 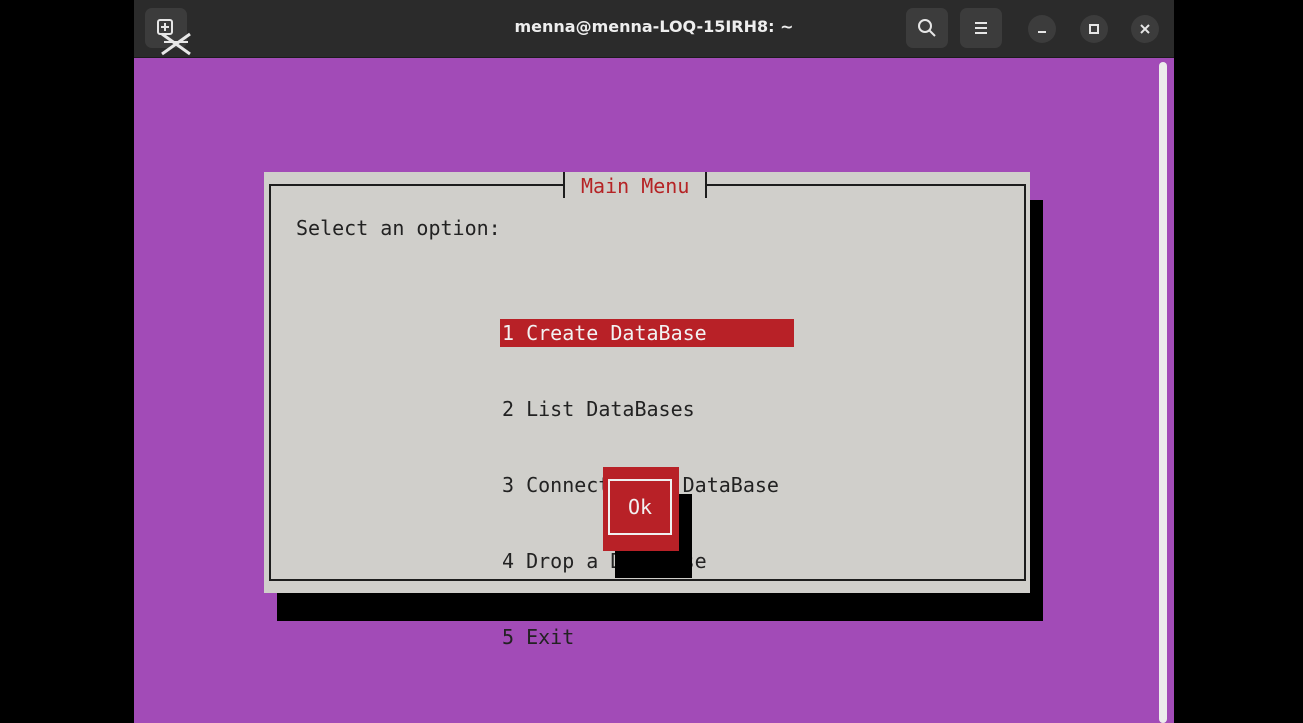 I want to click on scrollbar, so click(x=1163, y=392).